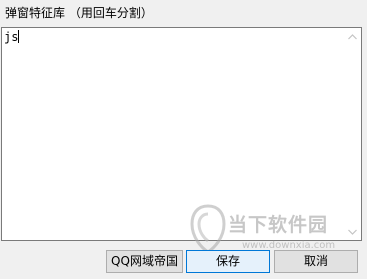  I want to click on qq-domain-empire-button: QQ网域帝国, so click(144, 261).